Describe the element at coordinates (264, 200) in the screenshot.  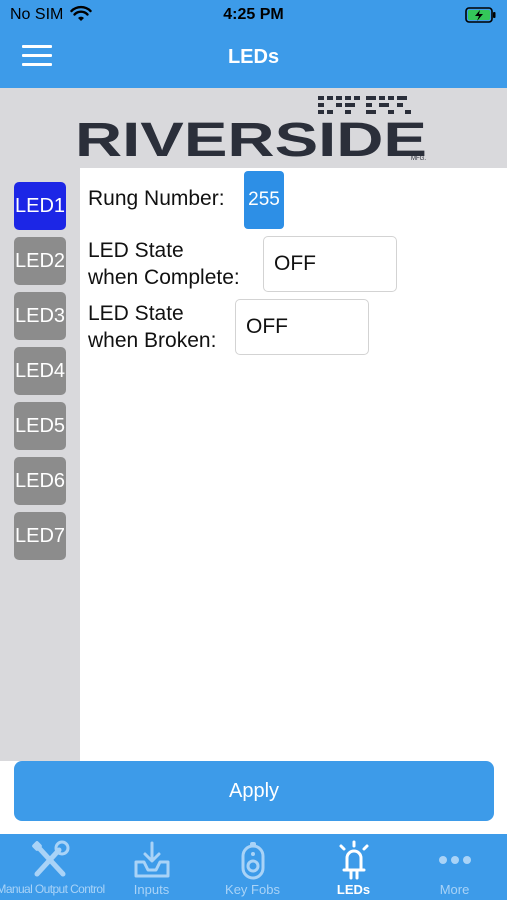
I see `rung-number-field: 255` at that location.